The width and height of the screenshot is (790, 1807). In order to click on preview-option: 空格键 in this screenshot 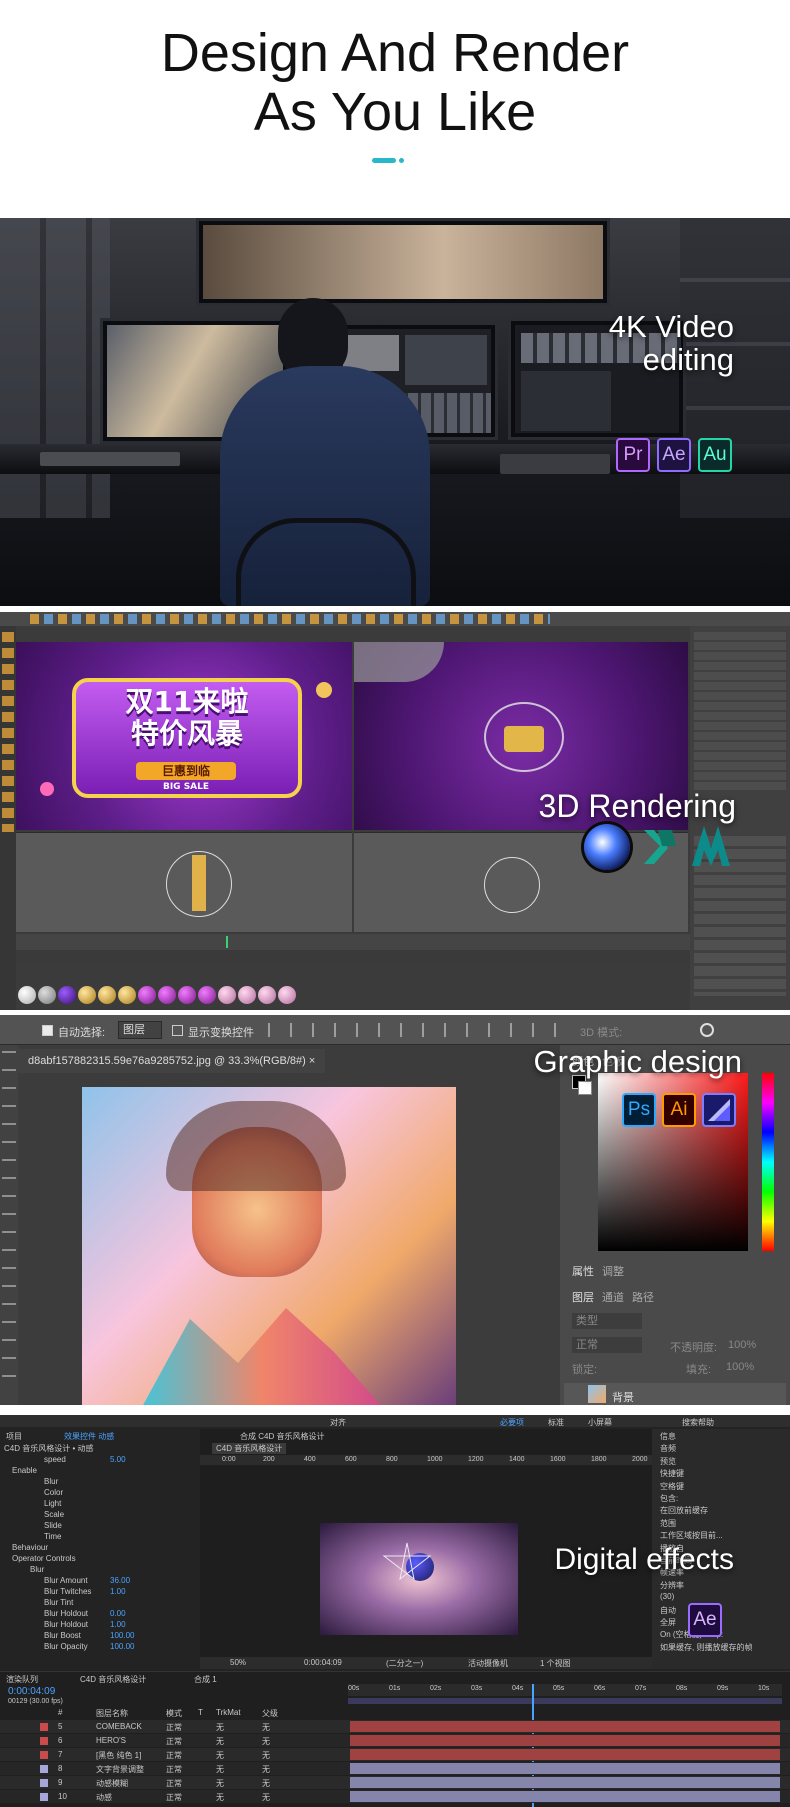, I will do `click(672, 1486)`.